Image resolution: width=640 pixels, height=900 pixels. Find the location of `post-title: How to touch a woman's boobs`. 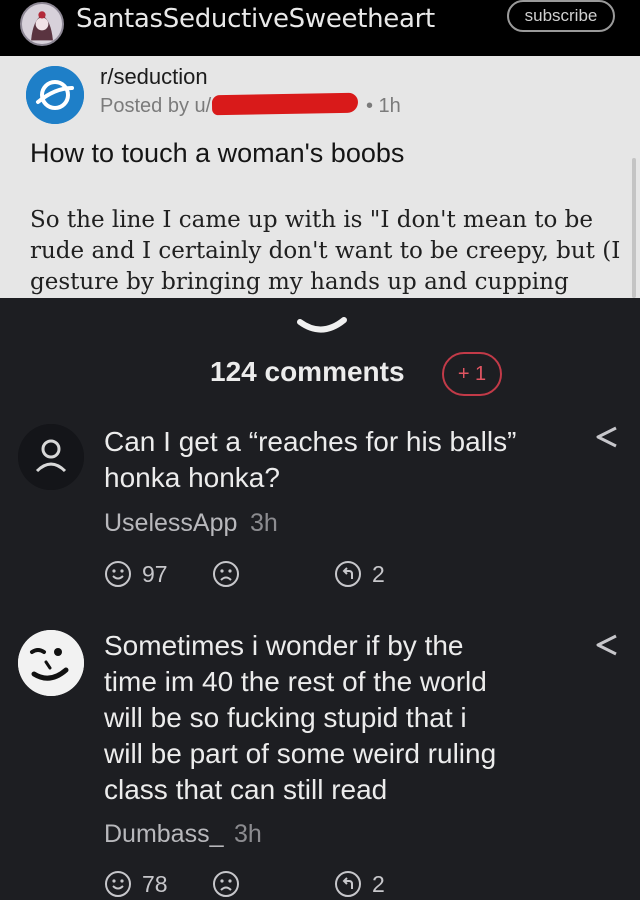

post-title: How to touch a woman's boobs is located at coordinates (217, 153).